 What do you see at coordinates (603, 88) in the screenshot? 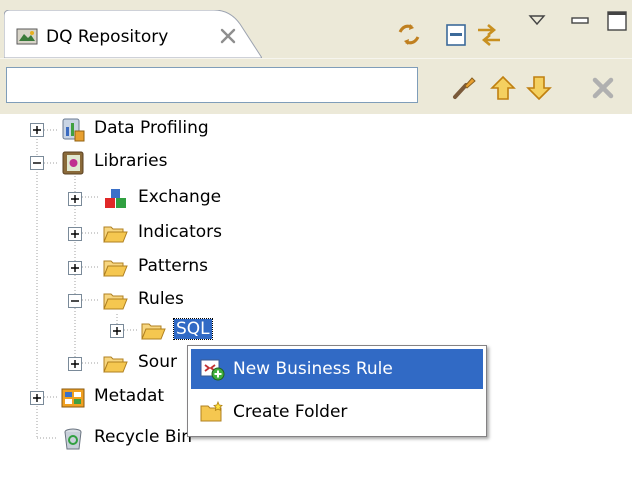
I see `delete-icon` at bounding box center [603, 88].